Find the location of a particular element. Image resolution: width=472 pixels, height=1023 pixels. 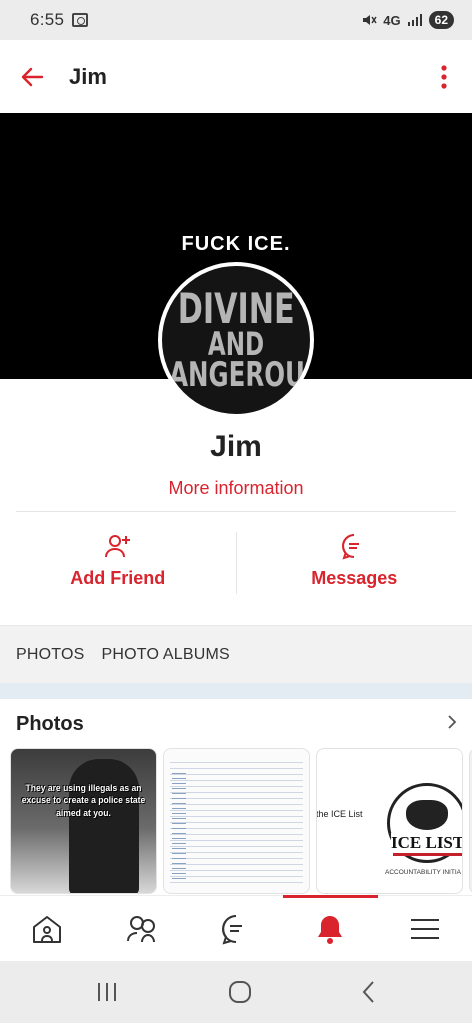

thumbnail-footer: ACCOUNTABILITY INITIA is located at coordinates (423, 872).